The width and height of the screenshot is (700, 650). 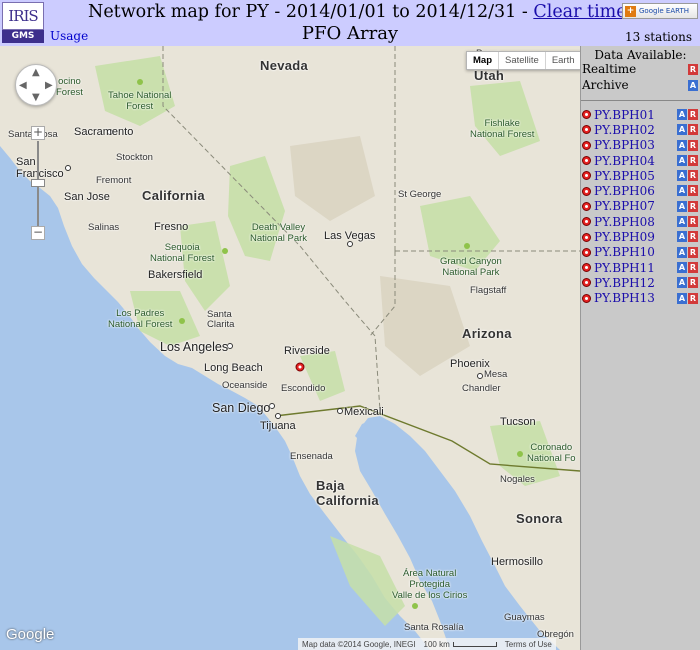 What do you see at coordinates (467, 246) in the screenshot?
I see `park-marker-grand-canyon` at bounding box center [467, 246].